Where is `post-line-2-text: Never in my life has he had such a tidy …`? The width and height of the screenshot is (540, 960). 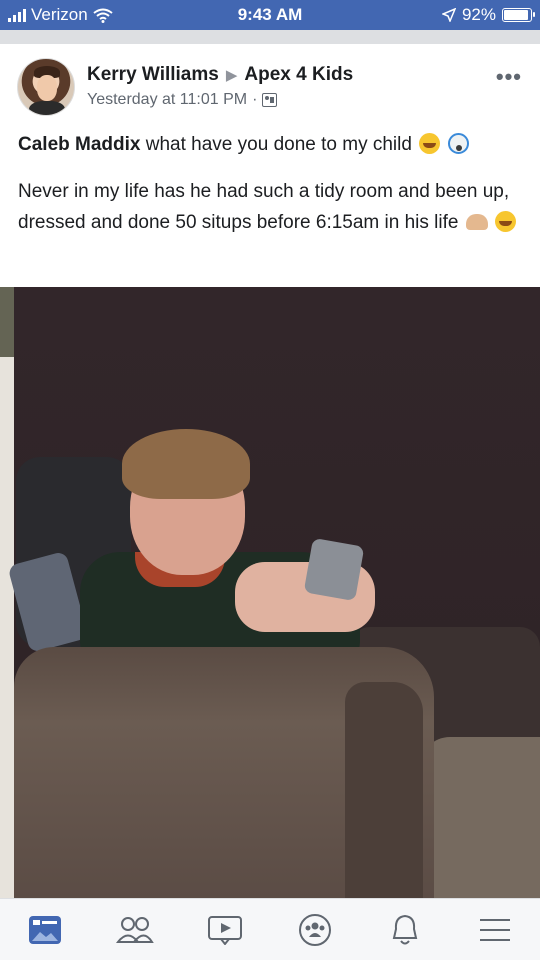 post-line-2-text: Never in my life has he had such a tidy … is located at coordinates (264, 207).